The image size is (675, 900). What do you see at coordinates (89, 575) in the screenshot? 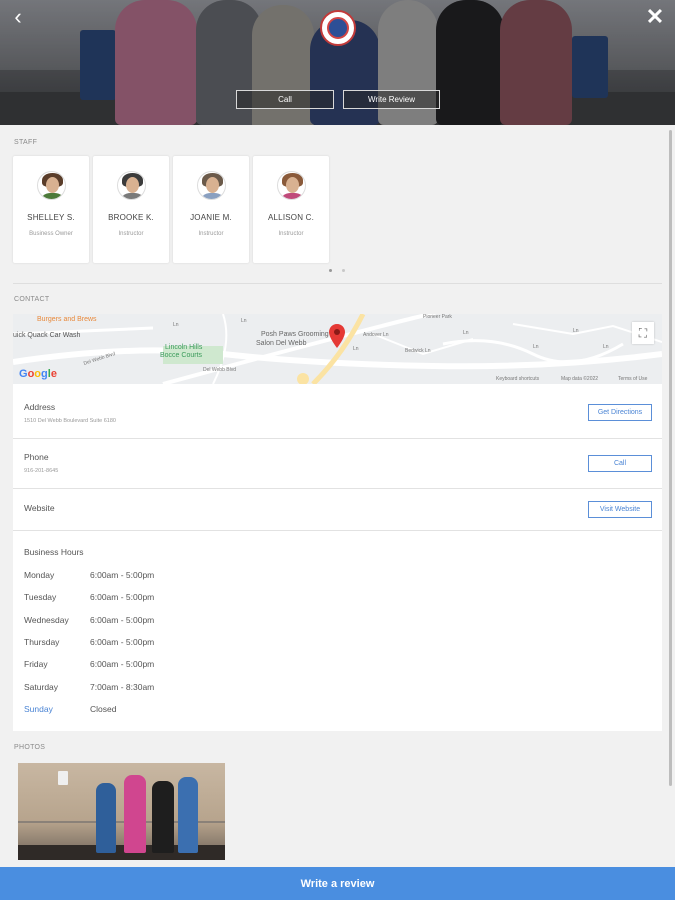
I see `hours-row: Monday 6:00am - 5:00pm` at bounding box center [89, 575].